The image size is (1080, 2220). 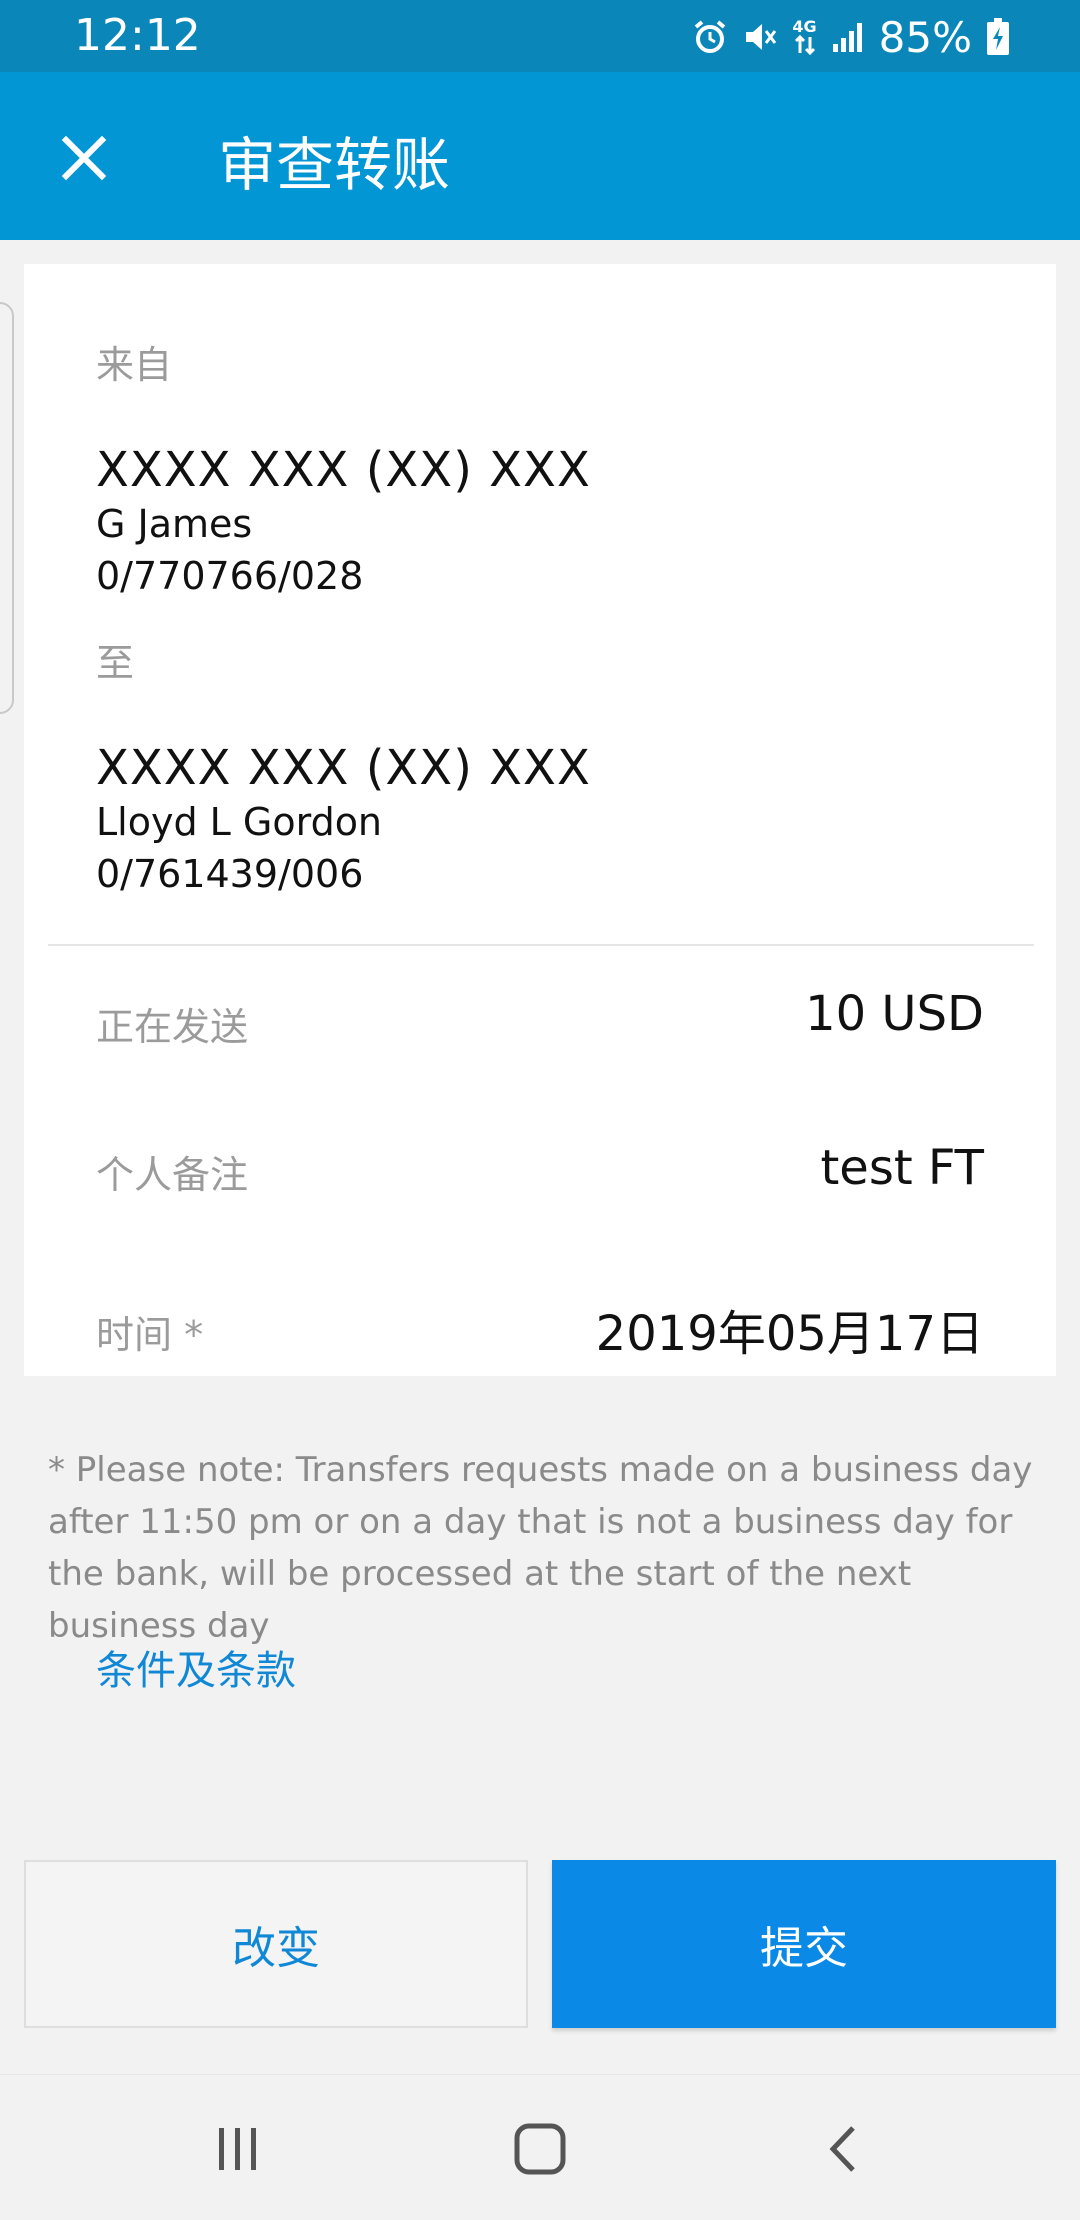 I want to click on app-bar: 审查转账, so click(x=540, y=156).